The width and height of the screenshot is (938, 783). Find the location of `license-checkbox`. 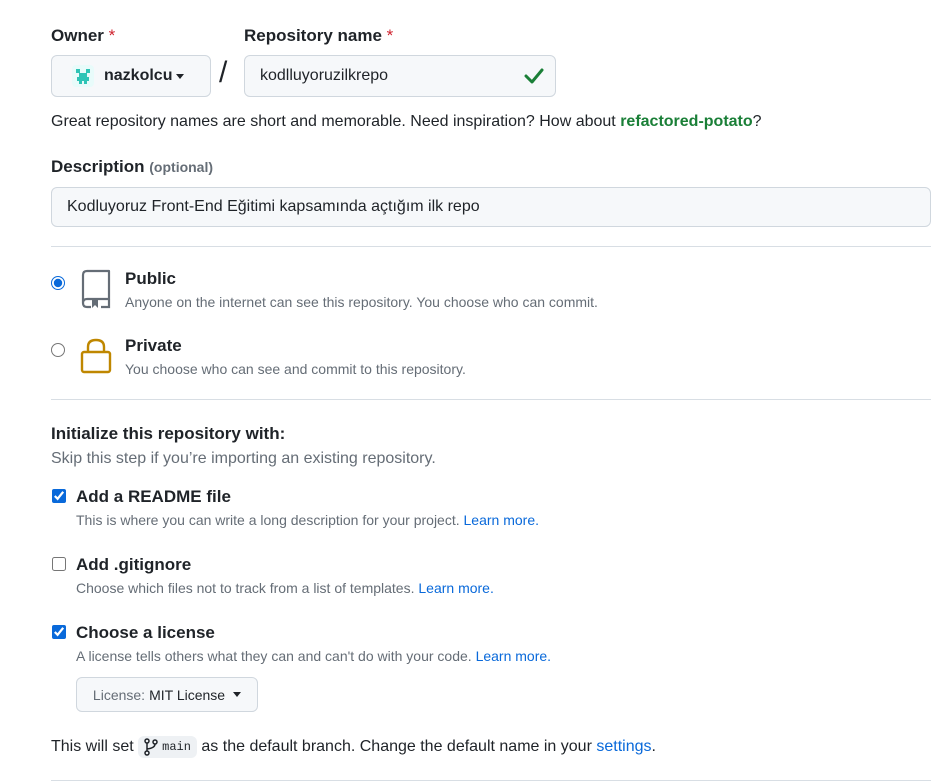

license-checkbox is located at coordinates (59, 632).